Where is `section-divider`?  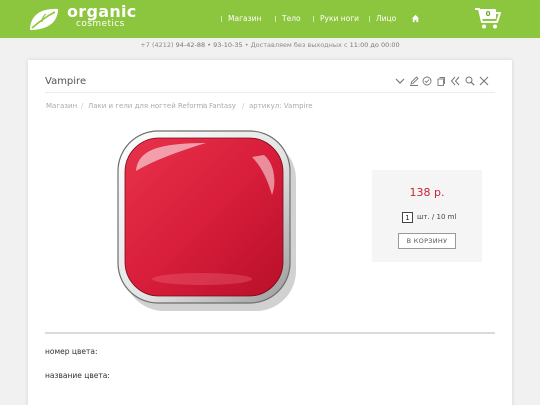 section-divider is located at coordinates (270, 333).